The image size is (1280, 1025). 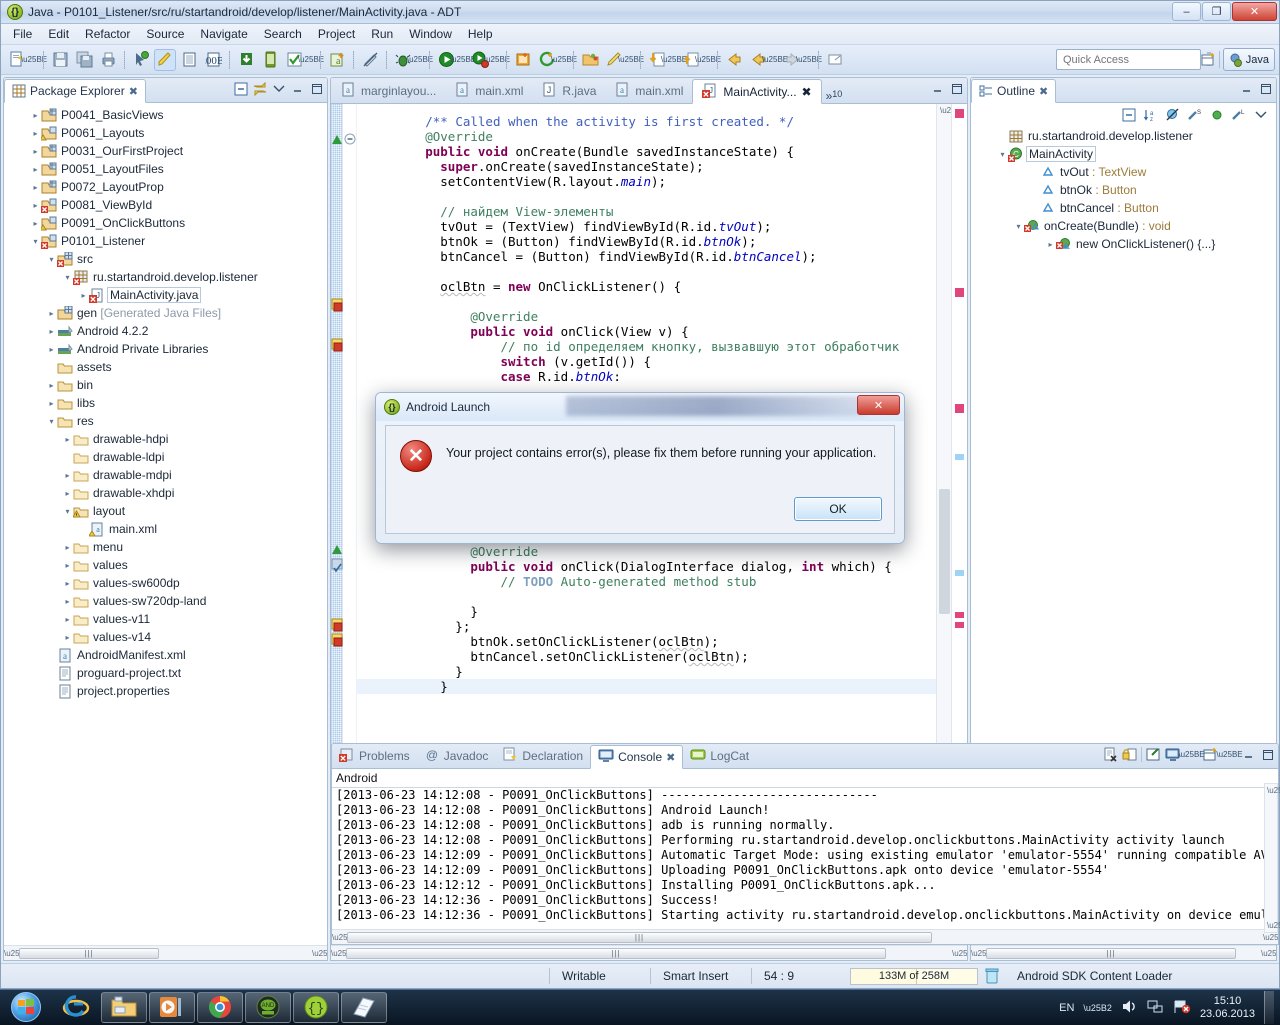 I want to click on outline-hscroll: \u25C0 ||| \u25B6, so click(x=1123, y=952).